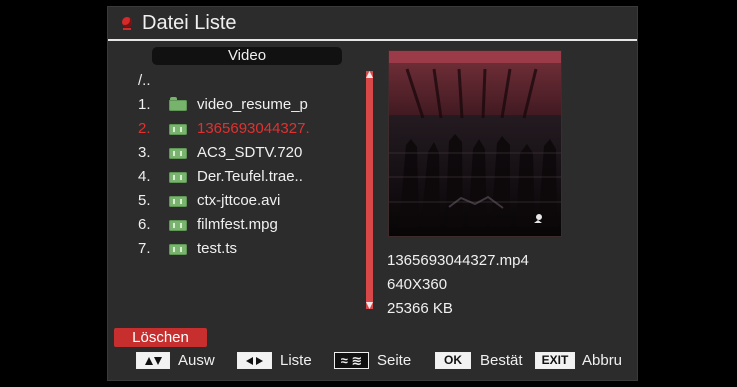 Image resolution: width=737 pixels, height=387 pixels. Describe the element at coordinates (251, 81) in the screenshot. I see `parent-directory-item: /..` at that location.